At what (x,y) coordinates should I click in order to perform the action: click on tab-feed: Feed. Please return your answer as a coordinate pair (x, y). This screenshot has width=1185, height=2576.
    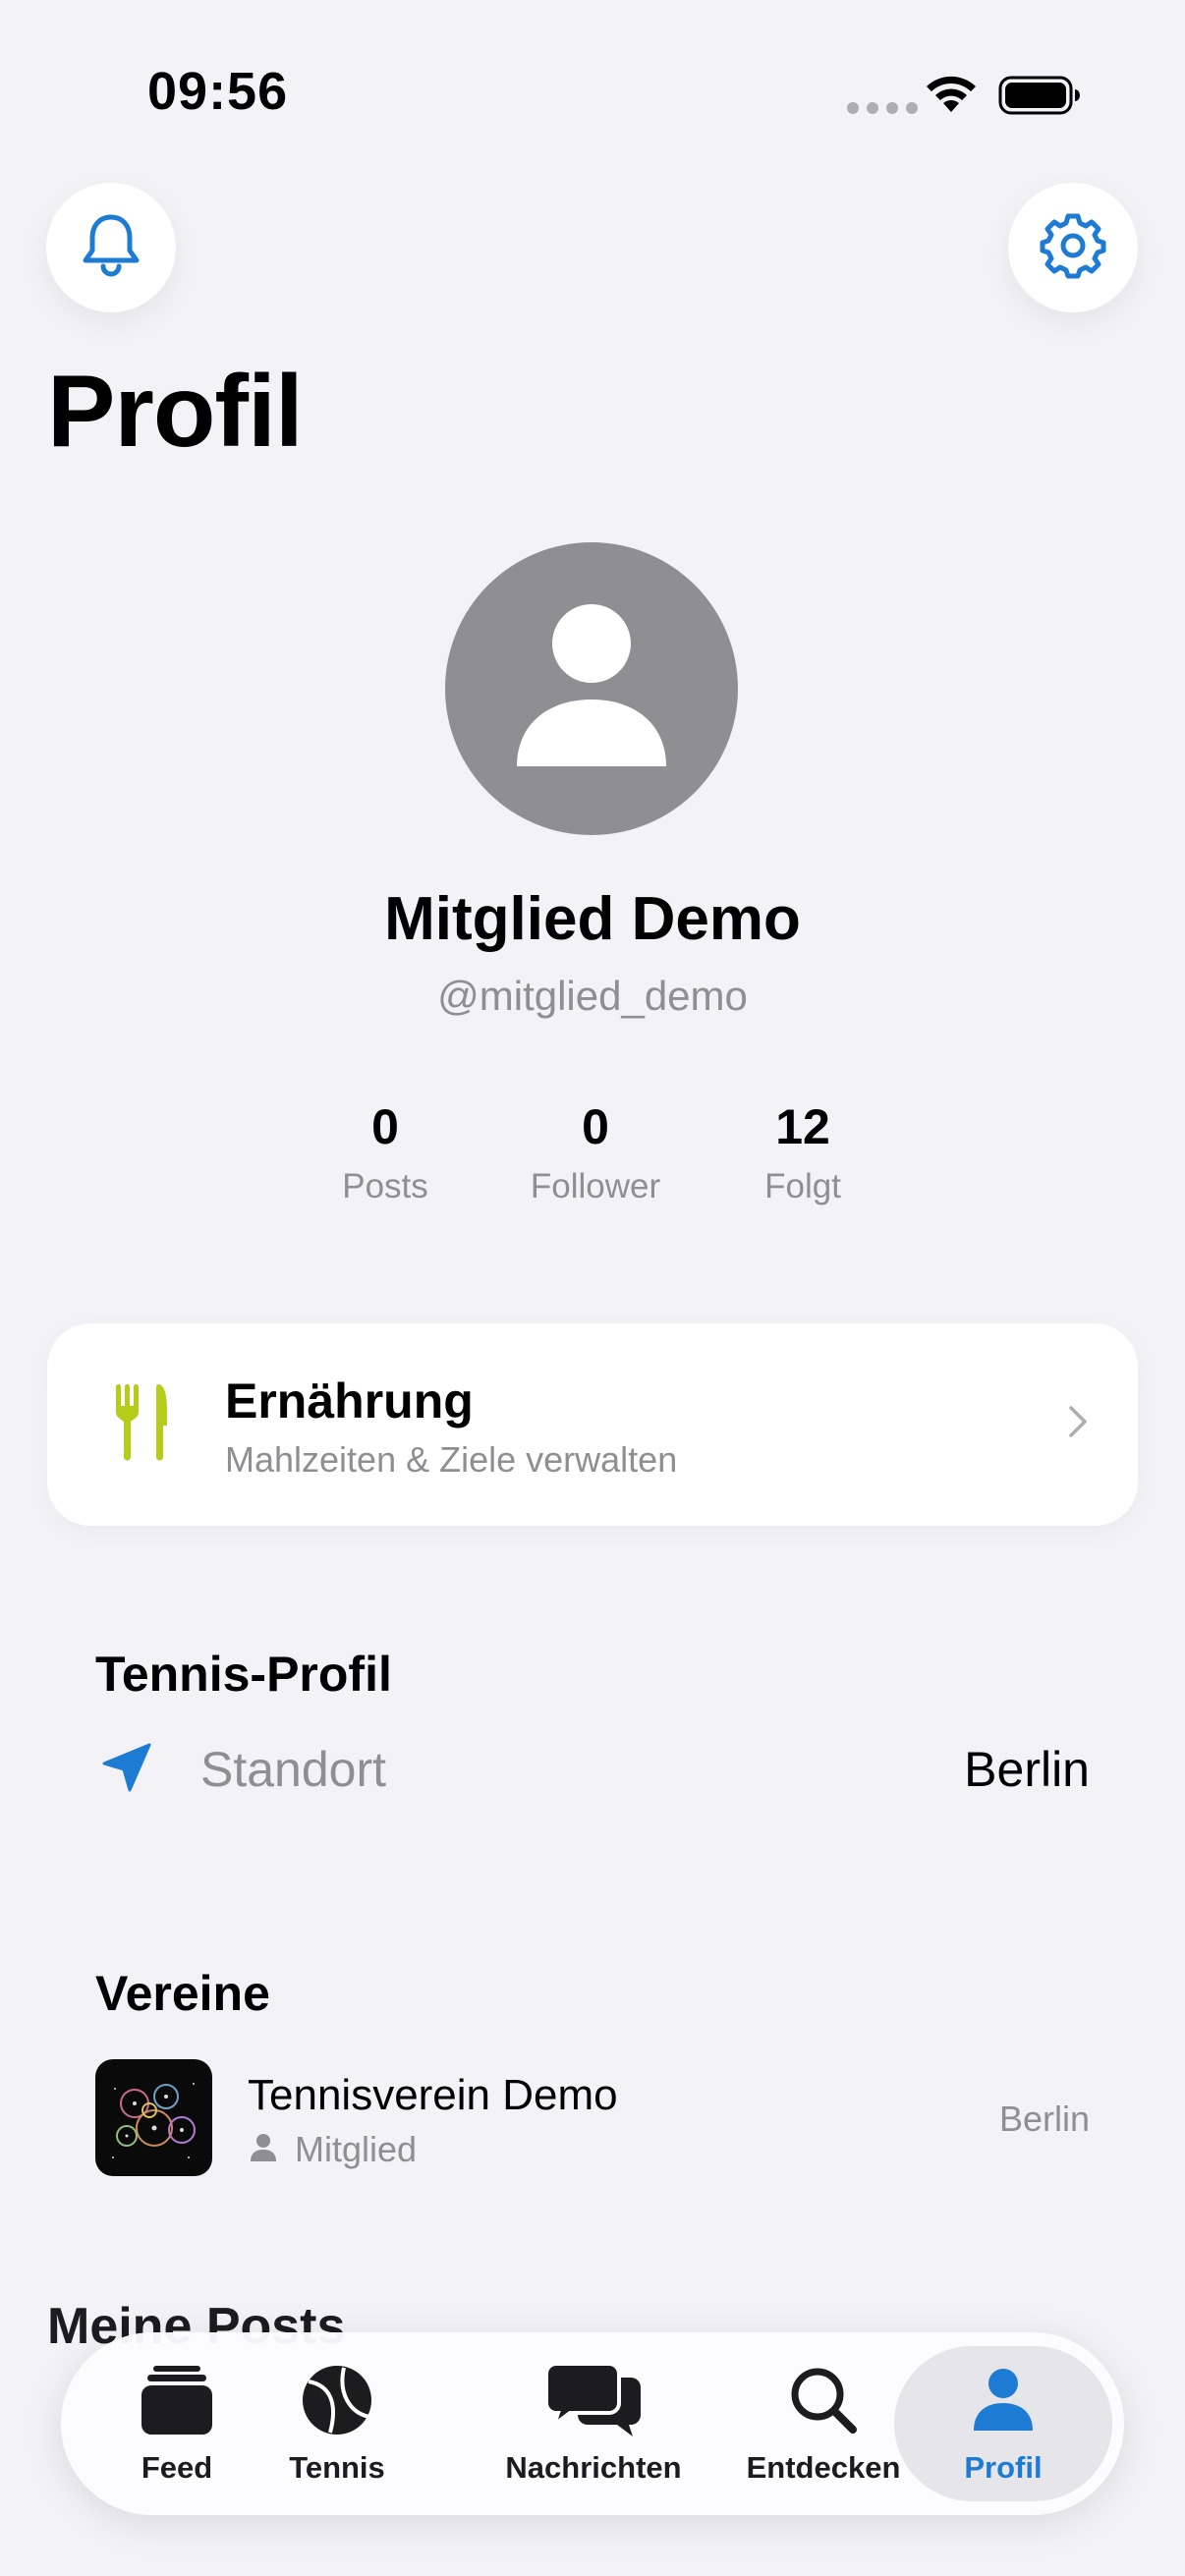
    Looking at the image, I should click on (177, 2423).